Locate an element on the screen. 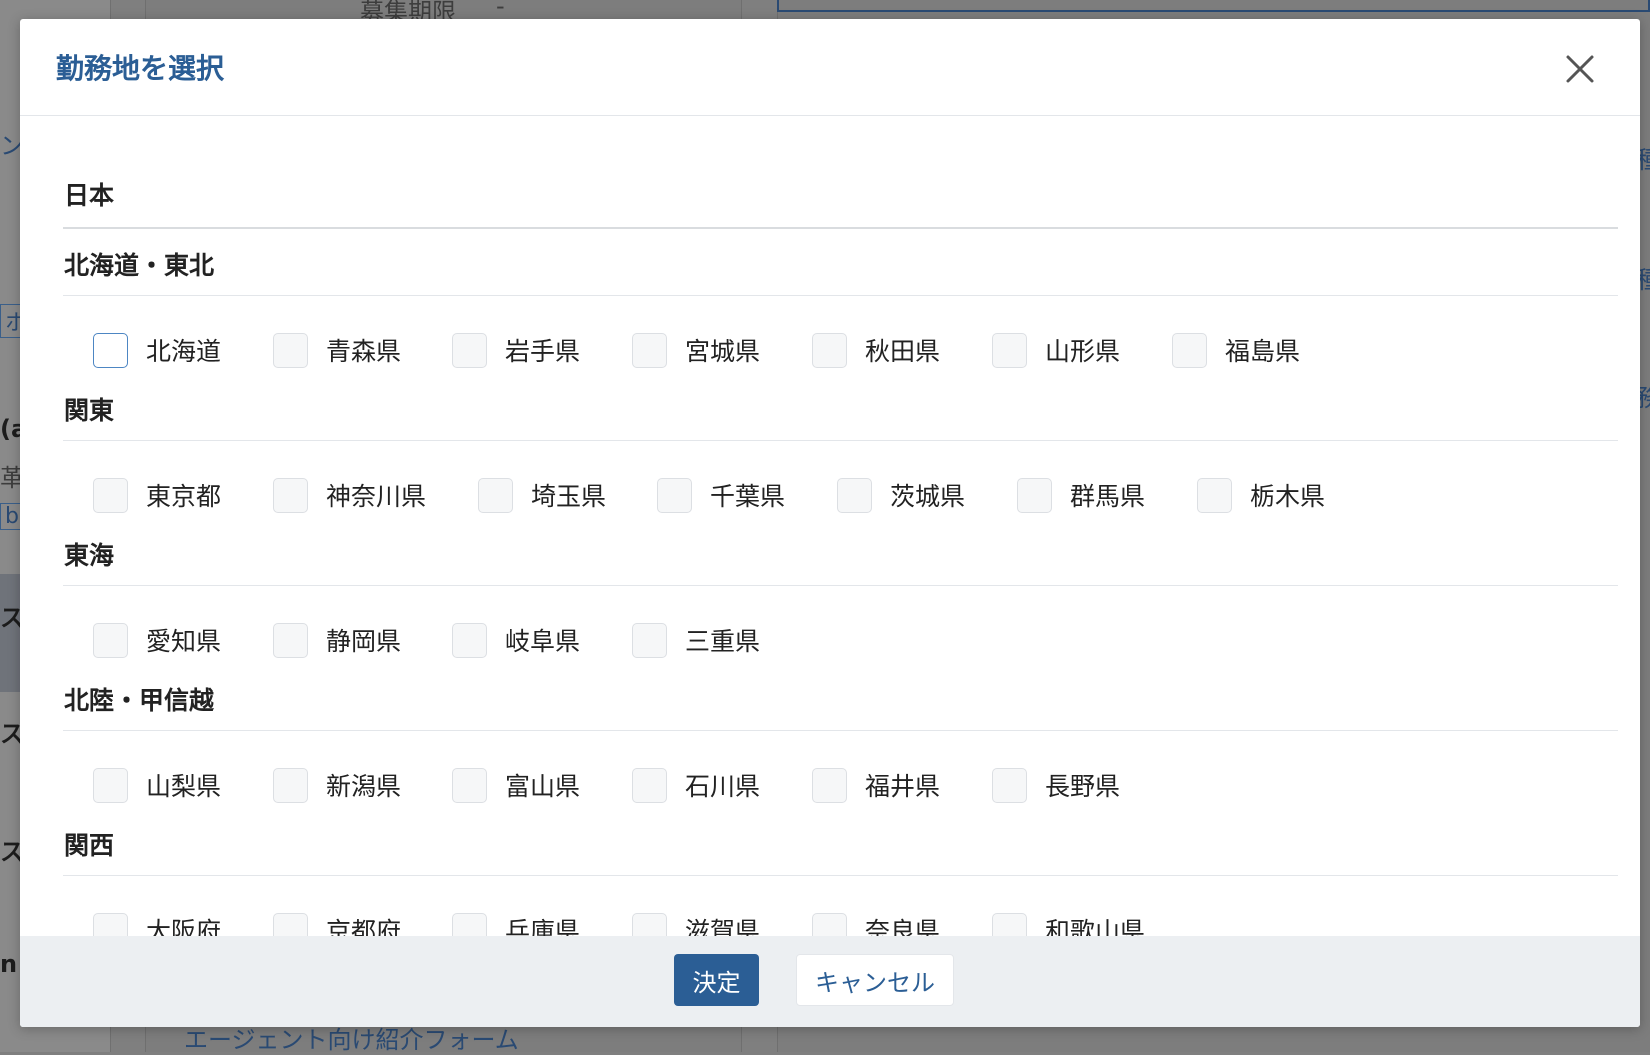 The width and height of the screenshot is (1650, 1055). prefecture-option: 和歌山県 is located at coordinates (1068, 923).